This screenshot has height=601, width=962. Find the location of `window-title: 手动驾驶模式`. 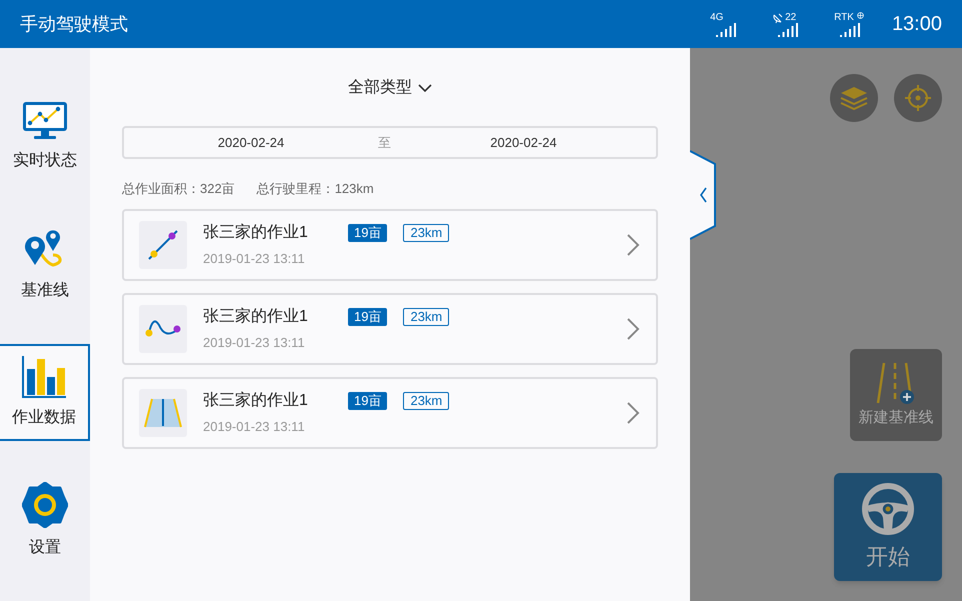

window-title: 手动驾驶模式 is located at coordinates (74, 24).